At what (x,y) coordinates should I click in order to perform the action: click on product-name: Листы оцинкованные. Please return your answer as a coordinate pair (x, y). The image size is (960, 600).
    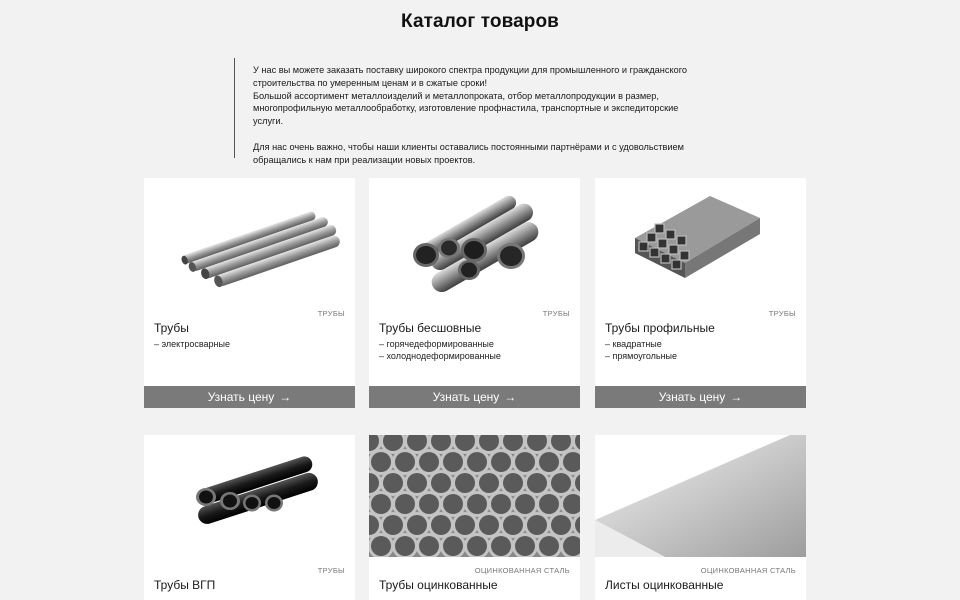
    Looking at the image, I should click on (664, 585).